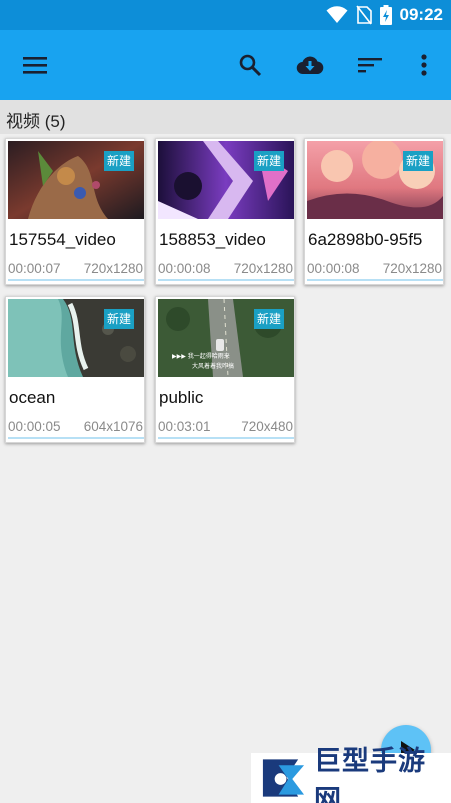  I want to click on watermark: 巨型手游网, so click(351, 774).